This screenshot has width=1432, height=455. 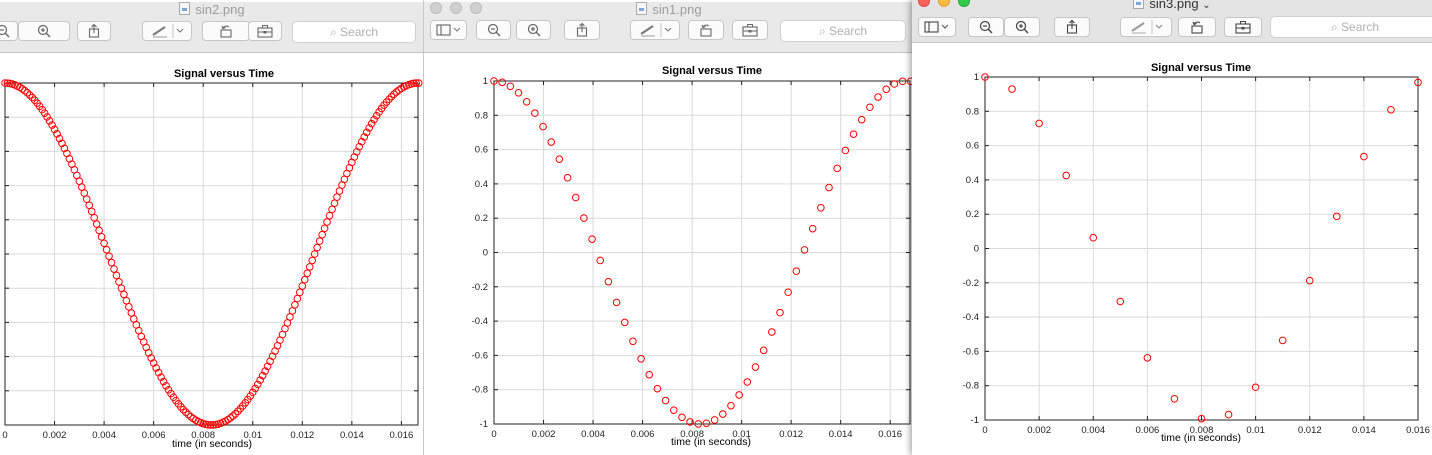 What do you see at coordinates (1418, 430) in the screenshot?
I see `x-tick-label: 0.016` at bounding box center [1418, 430].